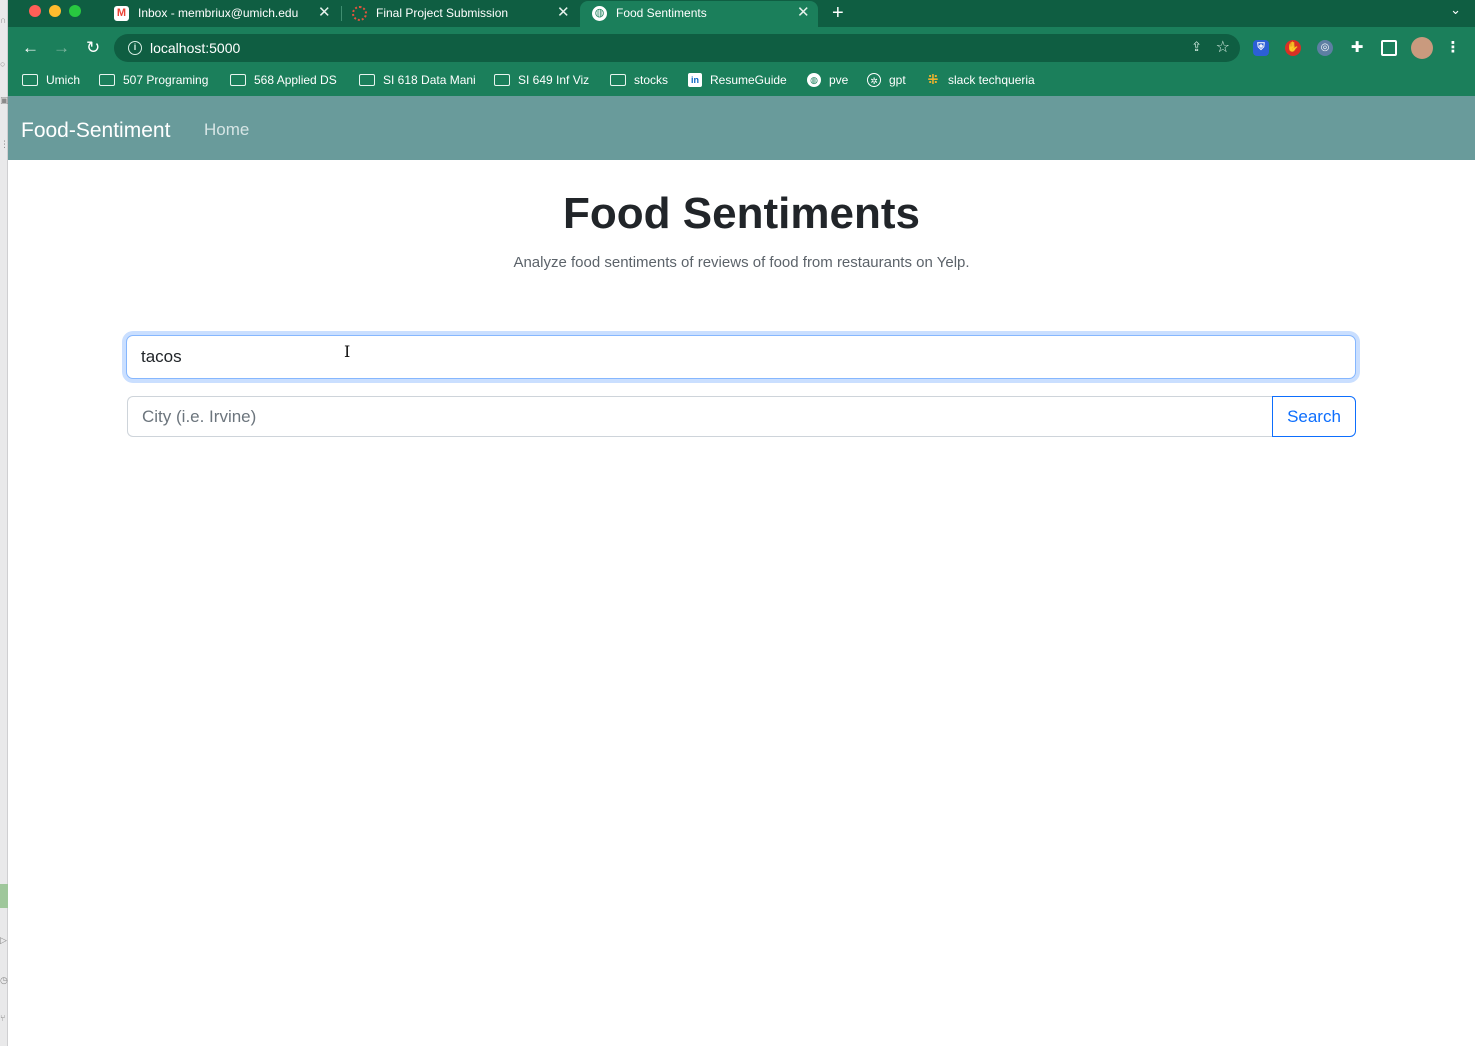 The width and height of the screenshot is (1475, 1046). What do you see at coordinates (4, 980) in the screenshot?
I see `desktop-glyph: ◷` at bounding box center [4, 980].